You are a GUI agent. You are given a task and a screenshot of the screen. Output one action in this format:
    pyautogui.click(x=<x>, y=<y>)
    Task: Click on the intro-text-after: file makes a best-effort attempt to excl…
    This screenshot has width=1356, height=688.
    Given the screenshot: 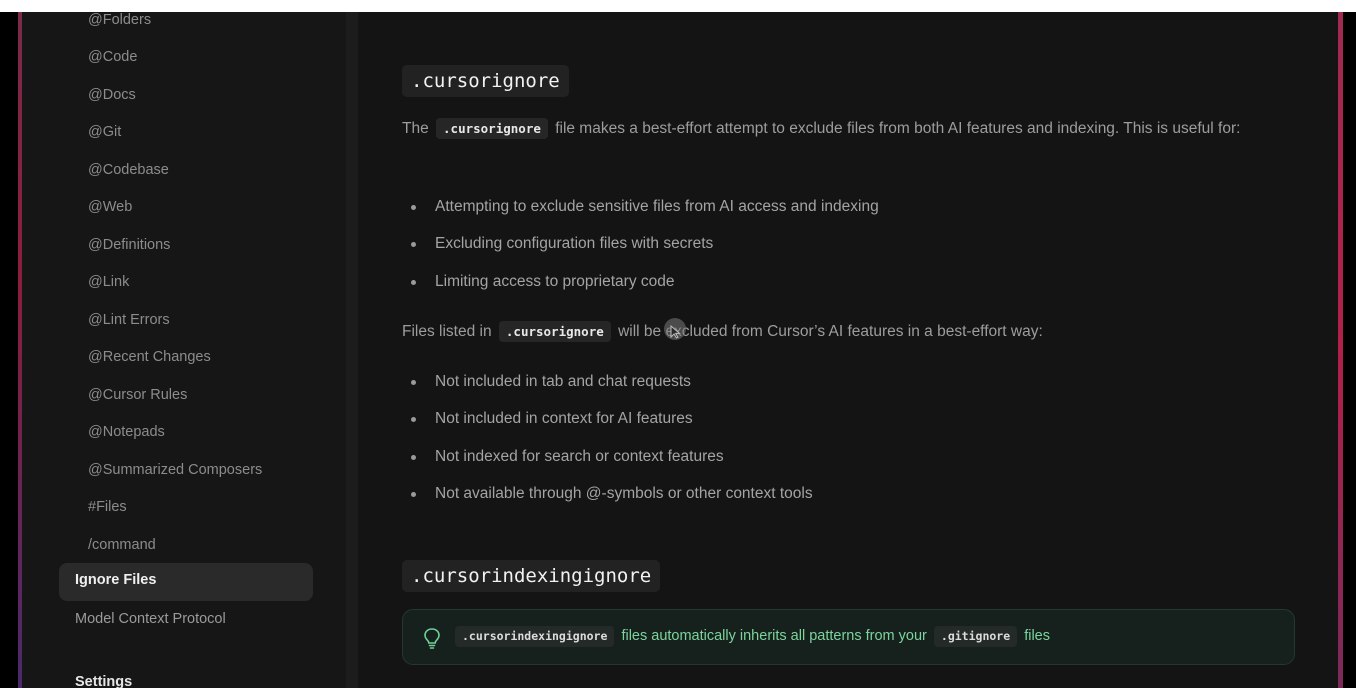 What is the action you would take?
    pyautogui.click(x=898, y=128)
    